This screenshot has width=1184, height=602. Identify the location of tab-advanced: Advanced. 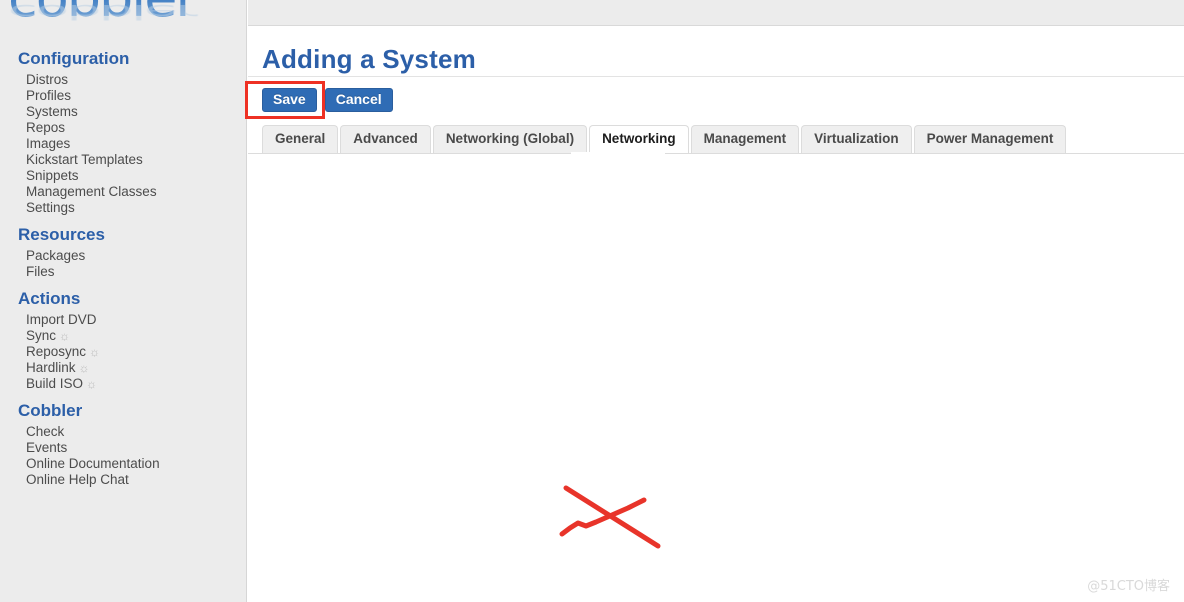
(385, 139).